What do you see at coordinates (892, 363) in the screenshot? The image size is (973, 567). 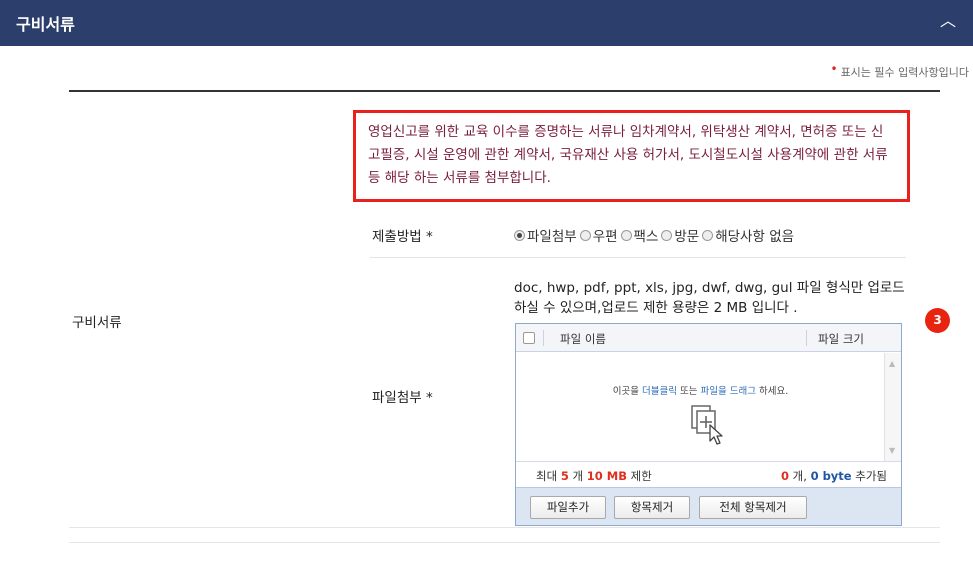 I see `scroll-up-arrow-icon: ▲` at bounding box center [892, 363].